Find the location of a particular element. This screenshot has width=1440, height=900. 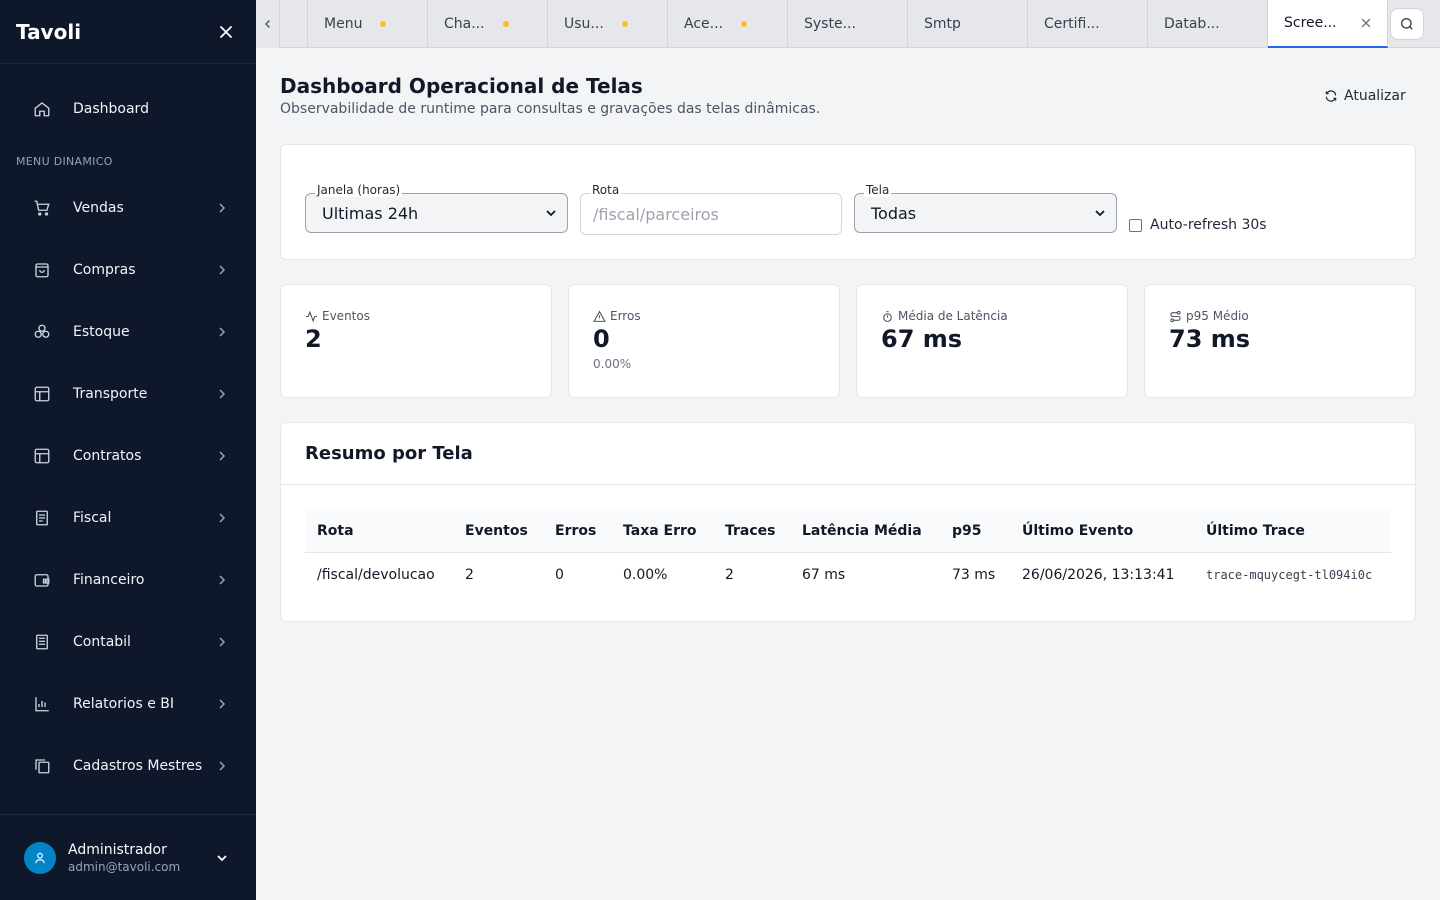

column-header: Eventos is located at coordinates (496, 531).